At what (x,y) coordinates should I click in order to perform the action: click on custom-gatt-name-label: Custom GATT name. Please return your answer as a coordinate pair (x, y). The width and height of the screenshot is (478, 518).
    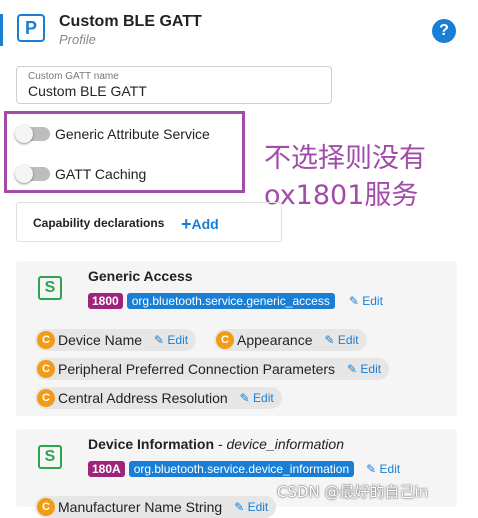
    Looking at the image, I should click on (73, 76).